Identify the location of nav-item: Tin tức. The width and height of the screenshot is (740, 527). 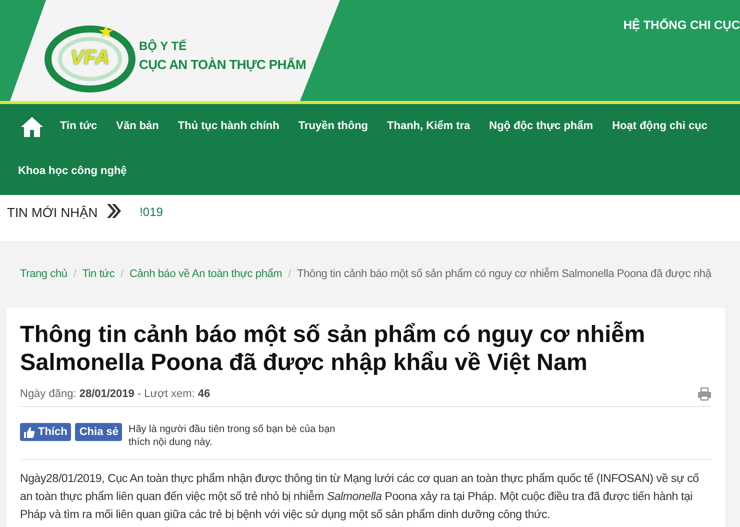
(79, 126).